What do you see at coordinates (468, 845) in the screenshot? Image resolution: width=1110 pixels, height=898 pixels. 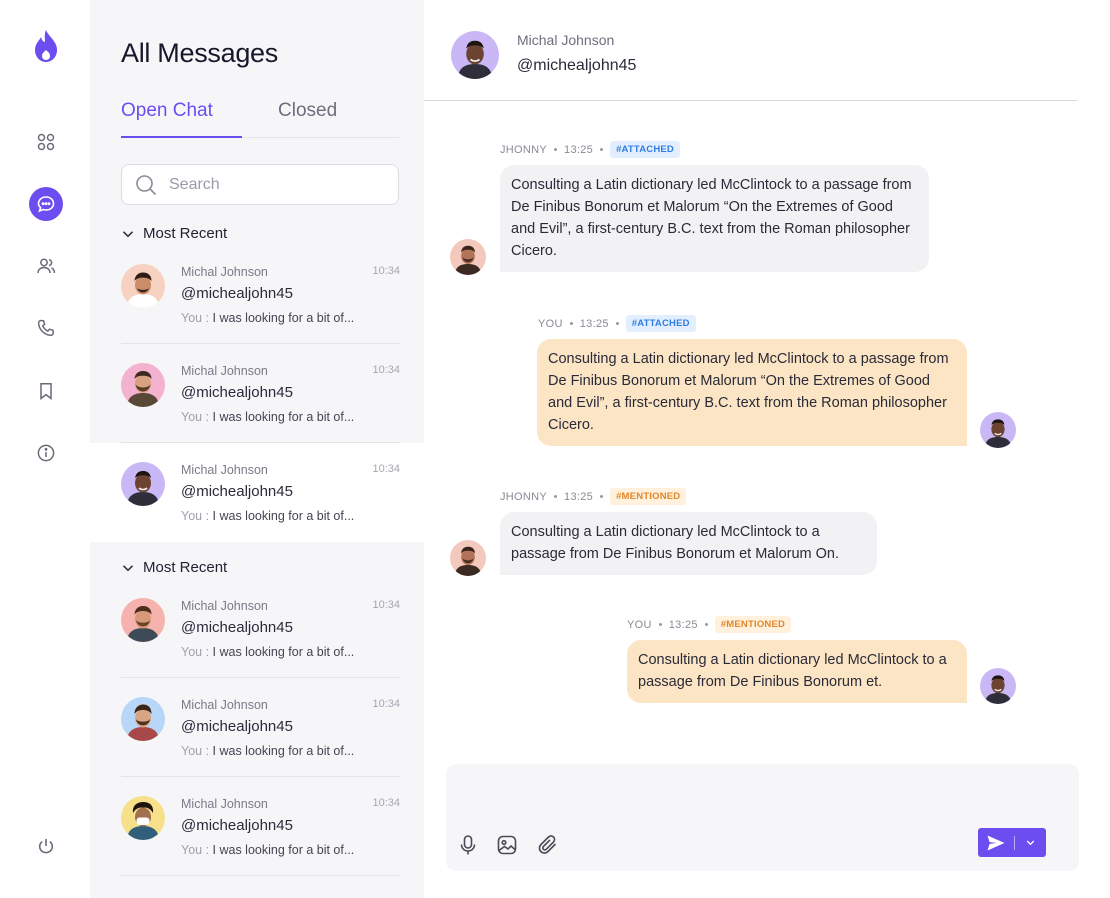 I see `microphone-icon` at bounding box center [468, 845].